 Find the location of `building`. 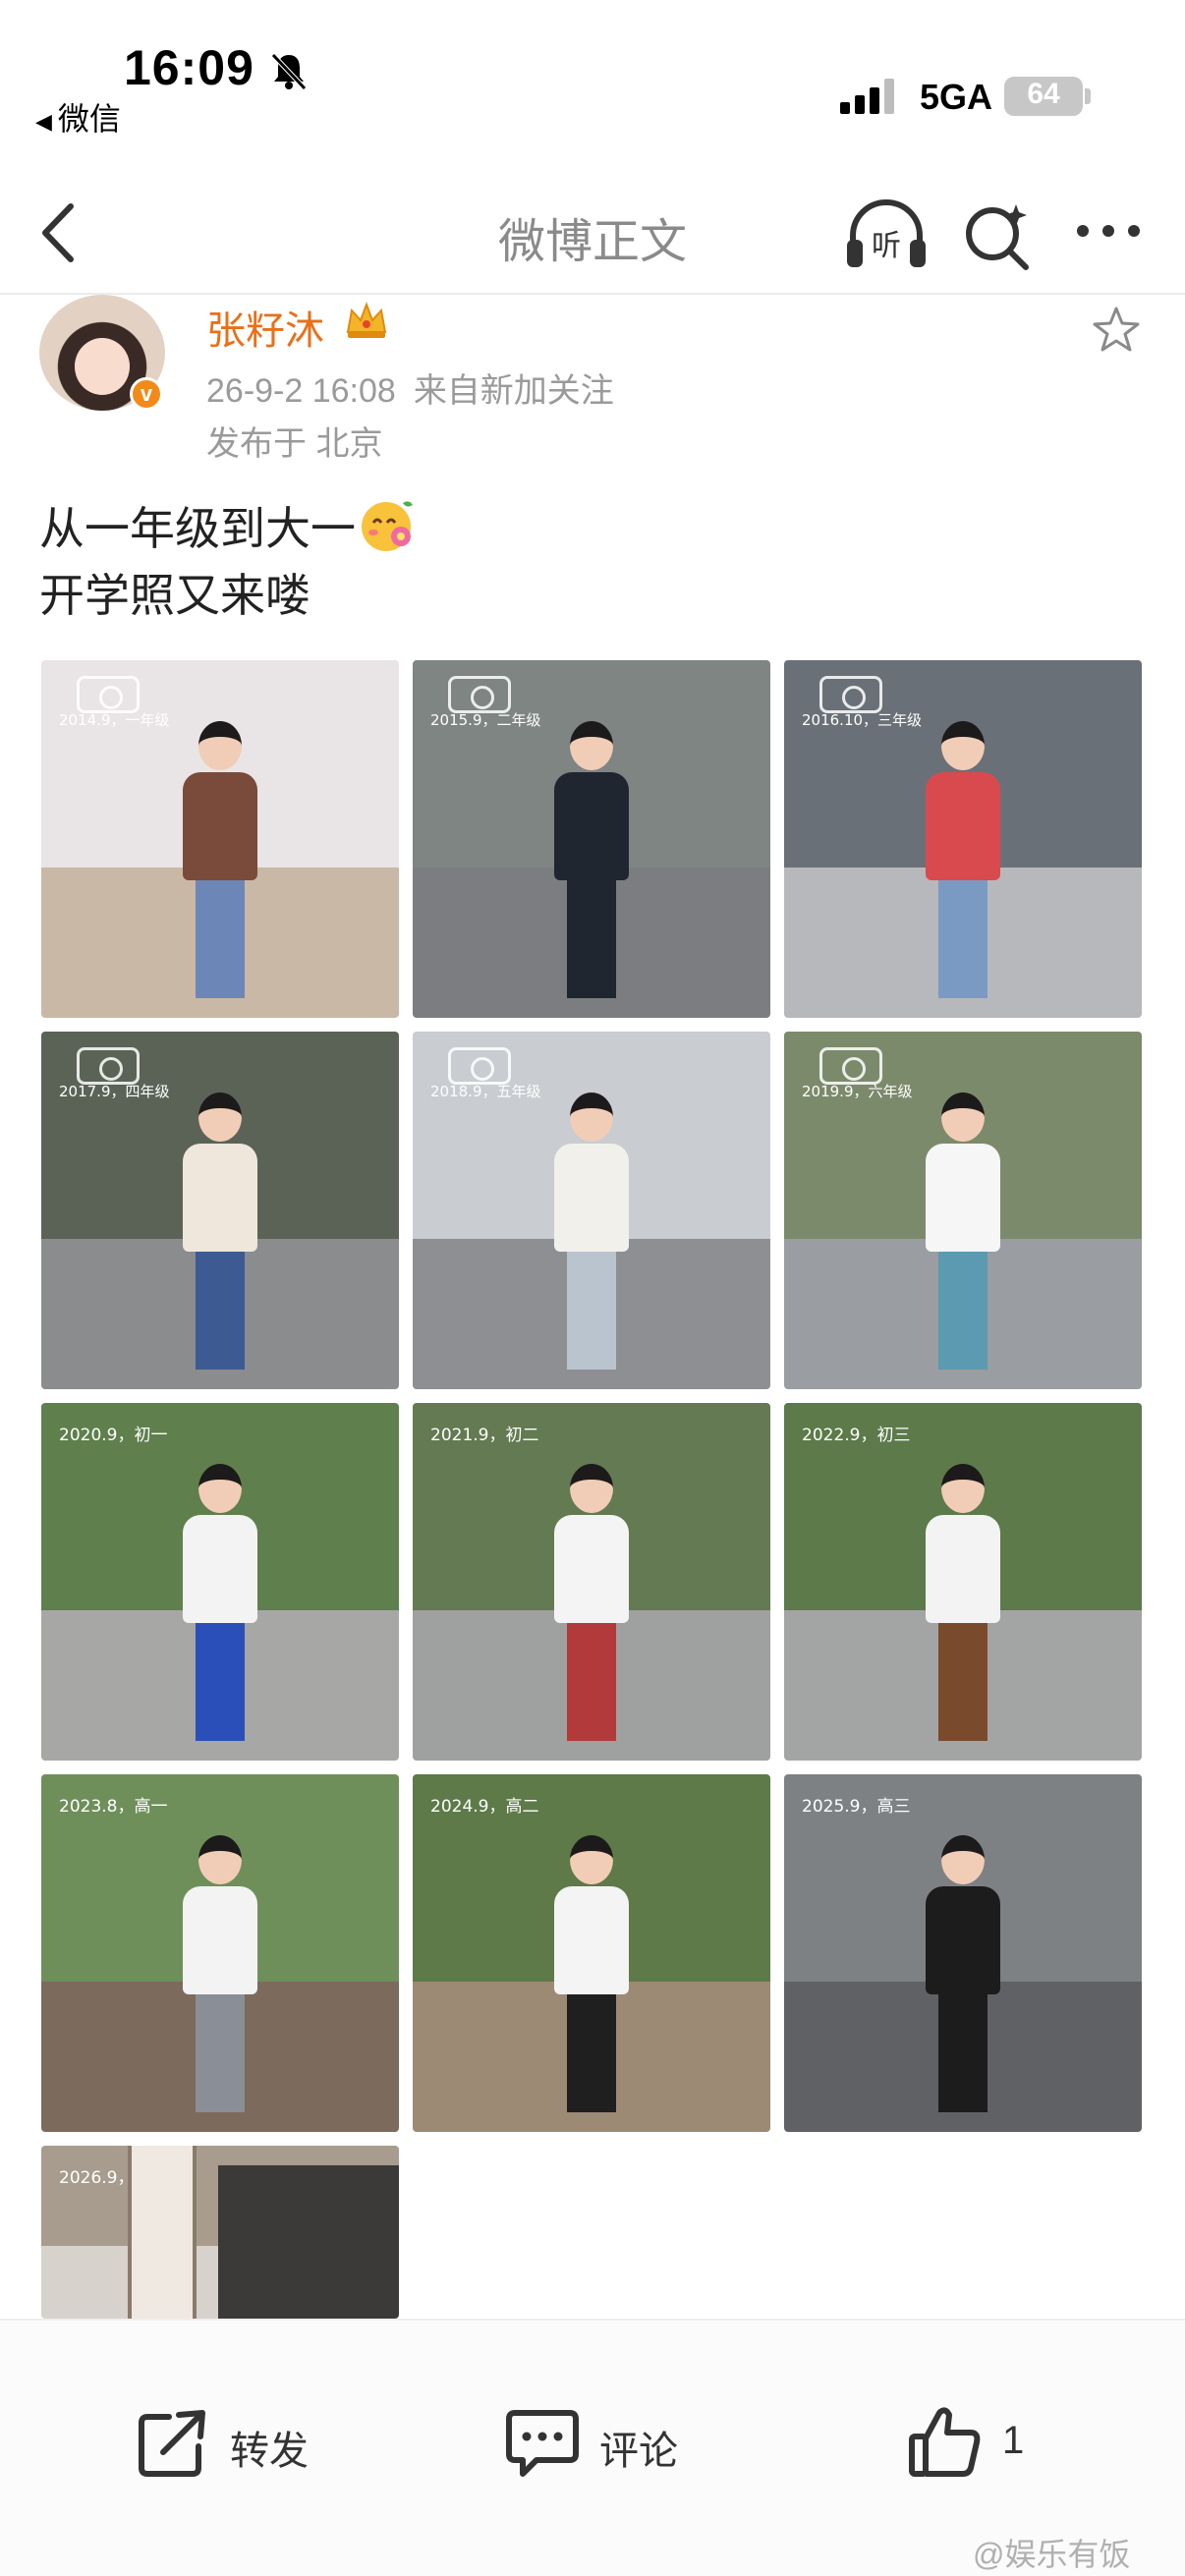

building is located at coordinates (309, 2242).